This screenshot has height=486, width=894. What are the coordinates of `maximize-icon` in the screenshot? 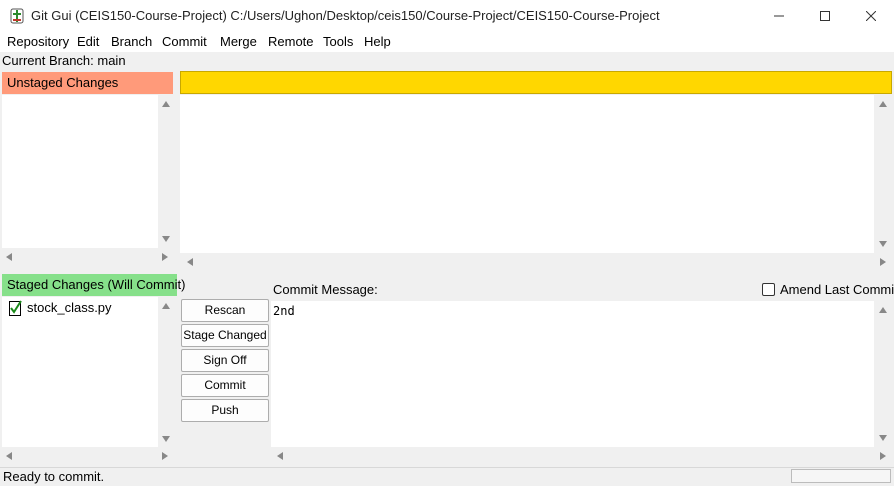 It's located at (825, 16).